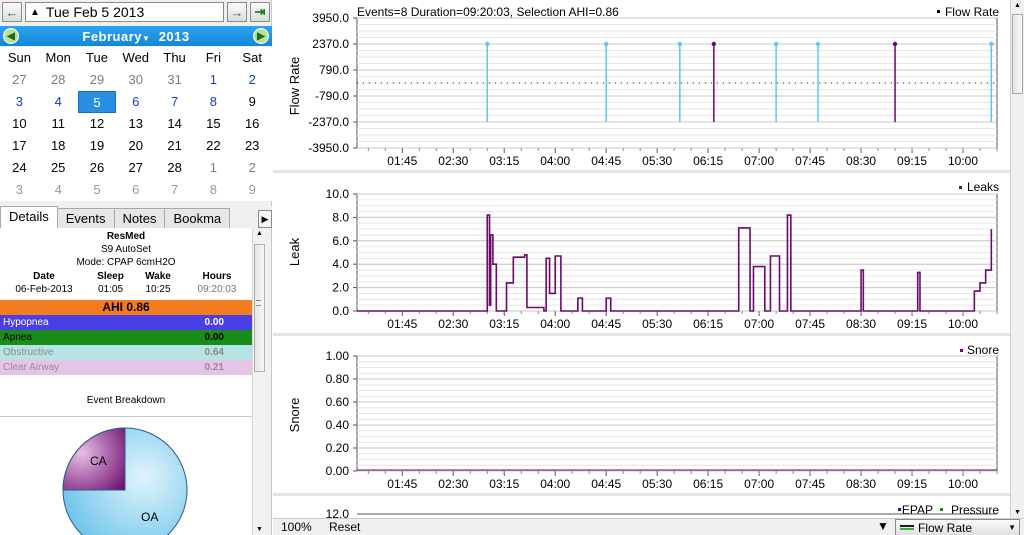 This screenshot has height=535, width=1024. I want to click on chevron-down-icon: ▼, so click(883, 526).